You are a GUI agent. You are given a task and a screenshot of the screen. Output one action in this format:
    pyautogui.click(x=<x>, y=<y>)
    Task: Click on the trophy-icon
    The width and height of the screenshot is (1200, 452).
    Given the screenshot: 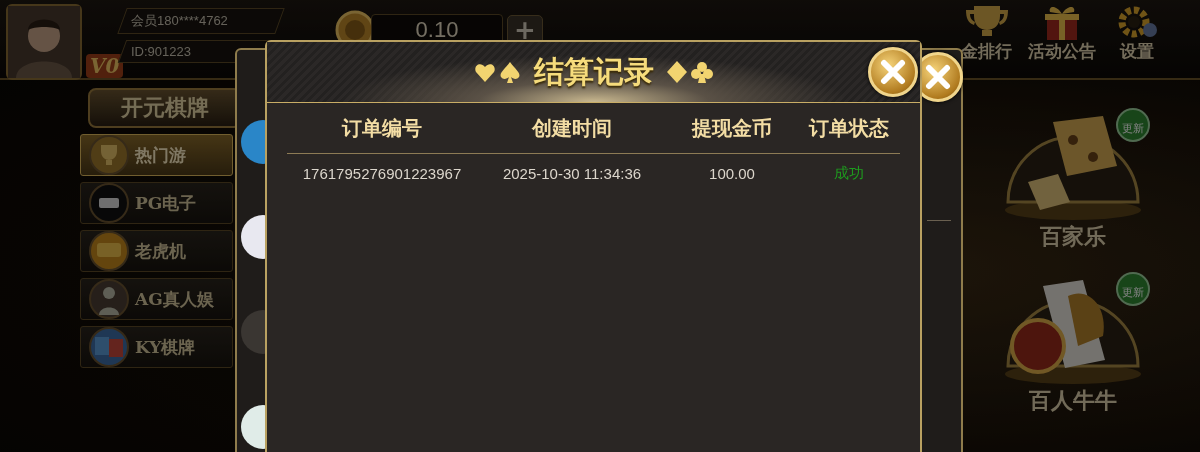 What is the action you would take?
    pyautogui.click(x=109, y=155)
    